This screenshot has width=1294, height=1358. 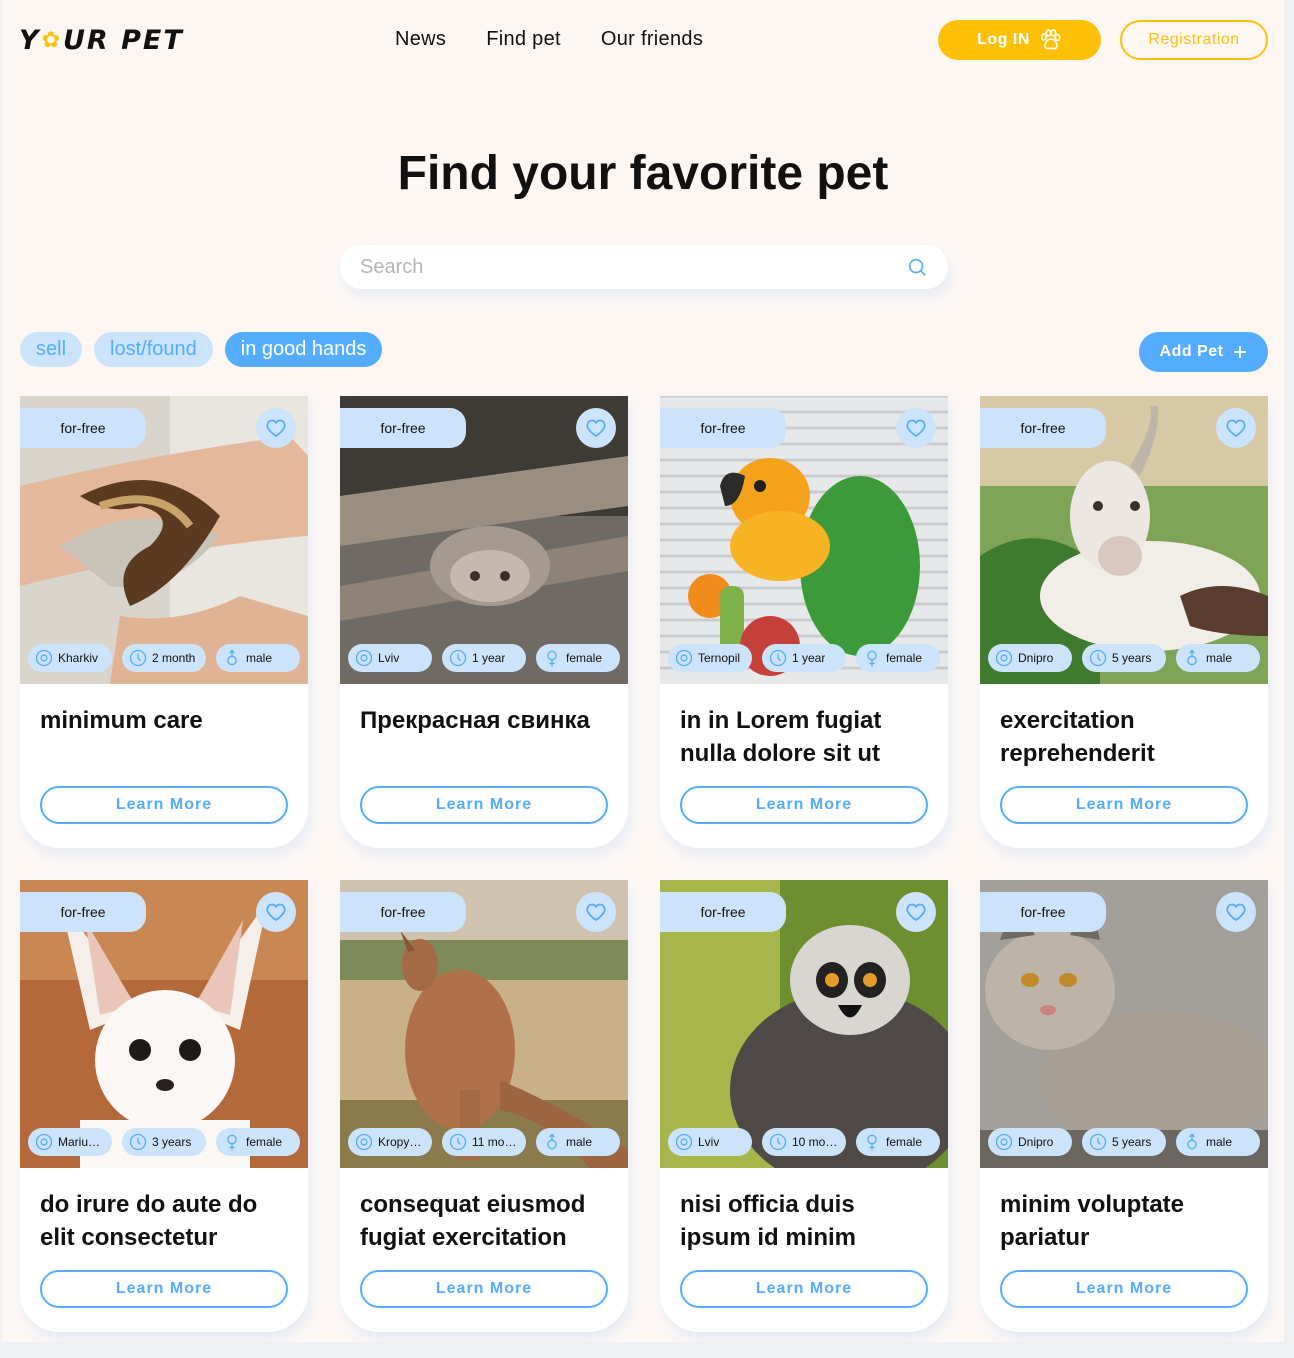 I want to click on location-text: Dnipro, so click(x=1036, y=1142).